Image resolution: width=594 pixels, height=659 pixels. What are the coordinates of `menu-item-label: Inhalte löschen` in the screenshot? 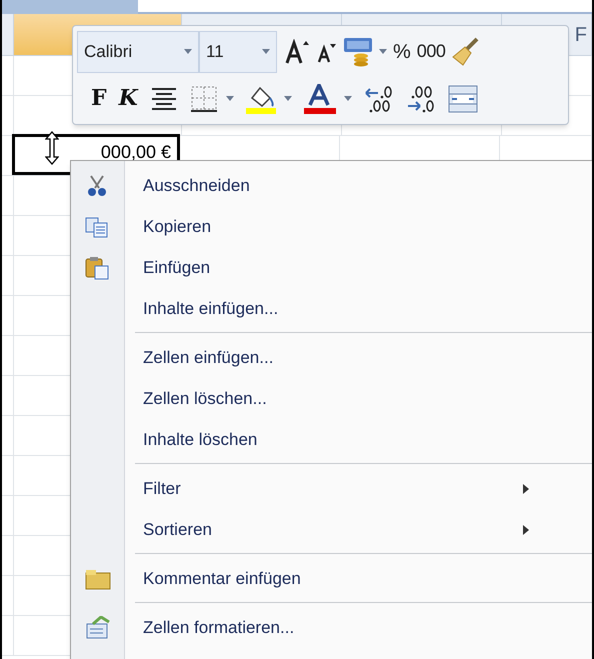 It's located at (200, 439).